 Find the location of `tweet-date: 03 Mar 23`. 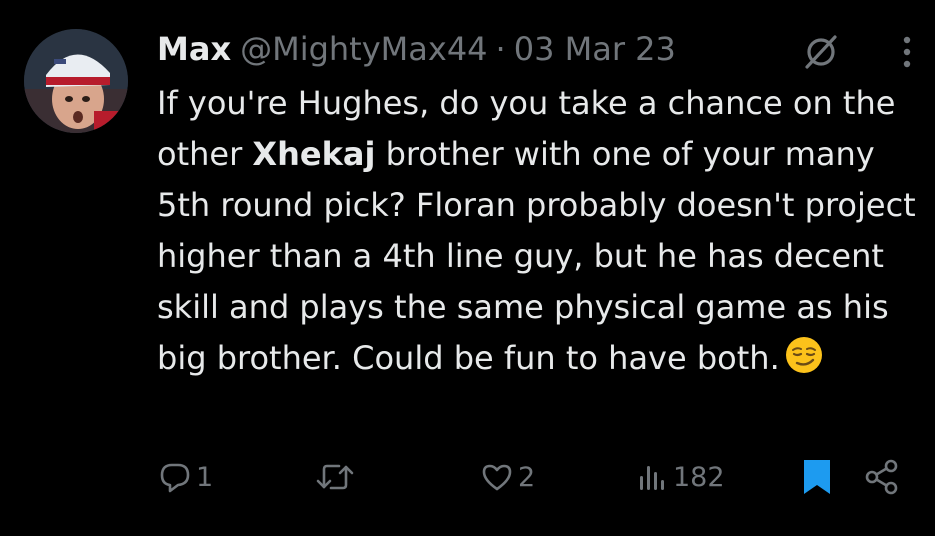

tweet-date: 03 Mar 23 is located at coordinates (595, 49).